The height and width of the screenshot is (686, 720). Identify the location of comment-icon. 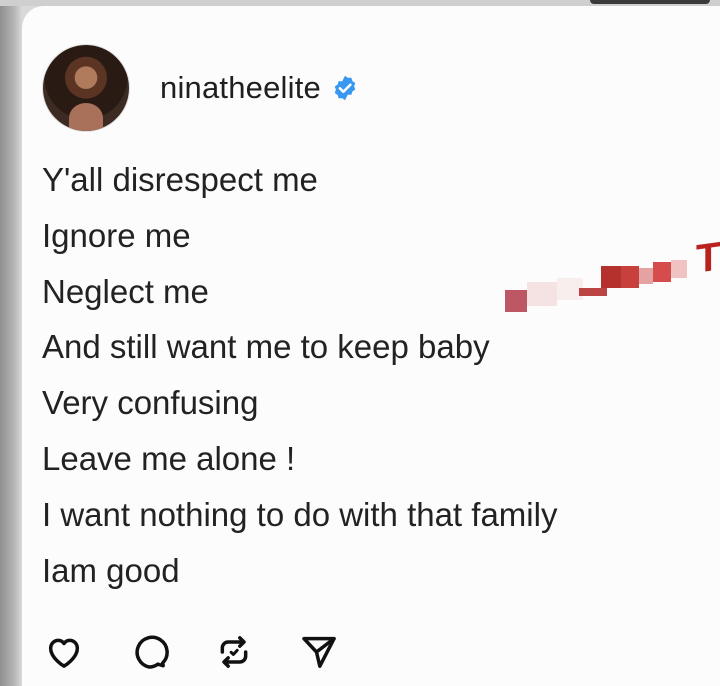
(149, 652).